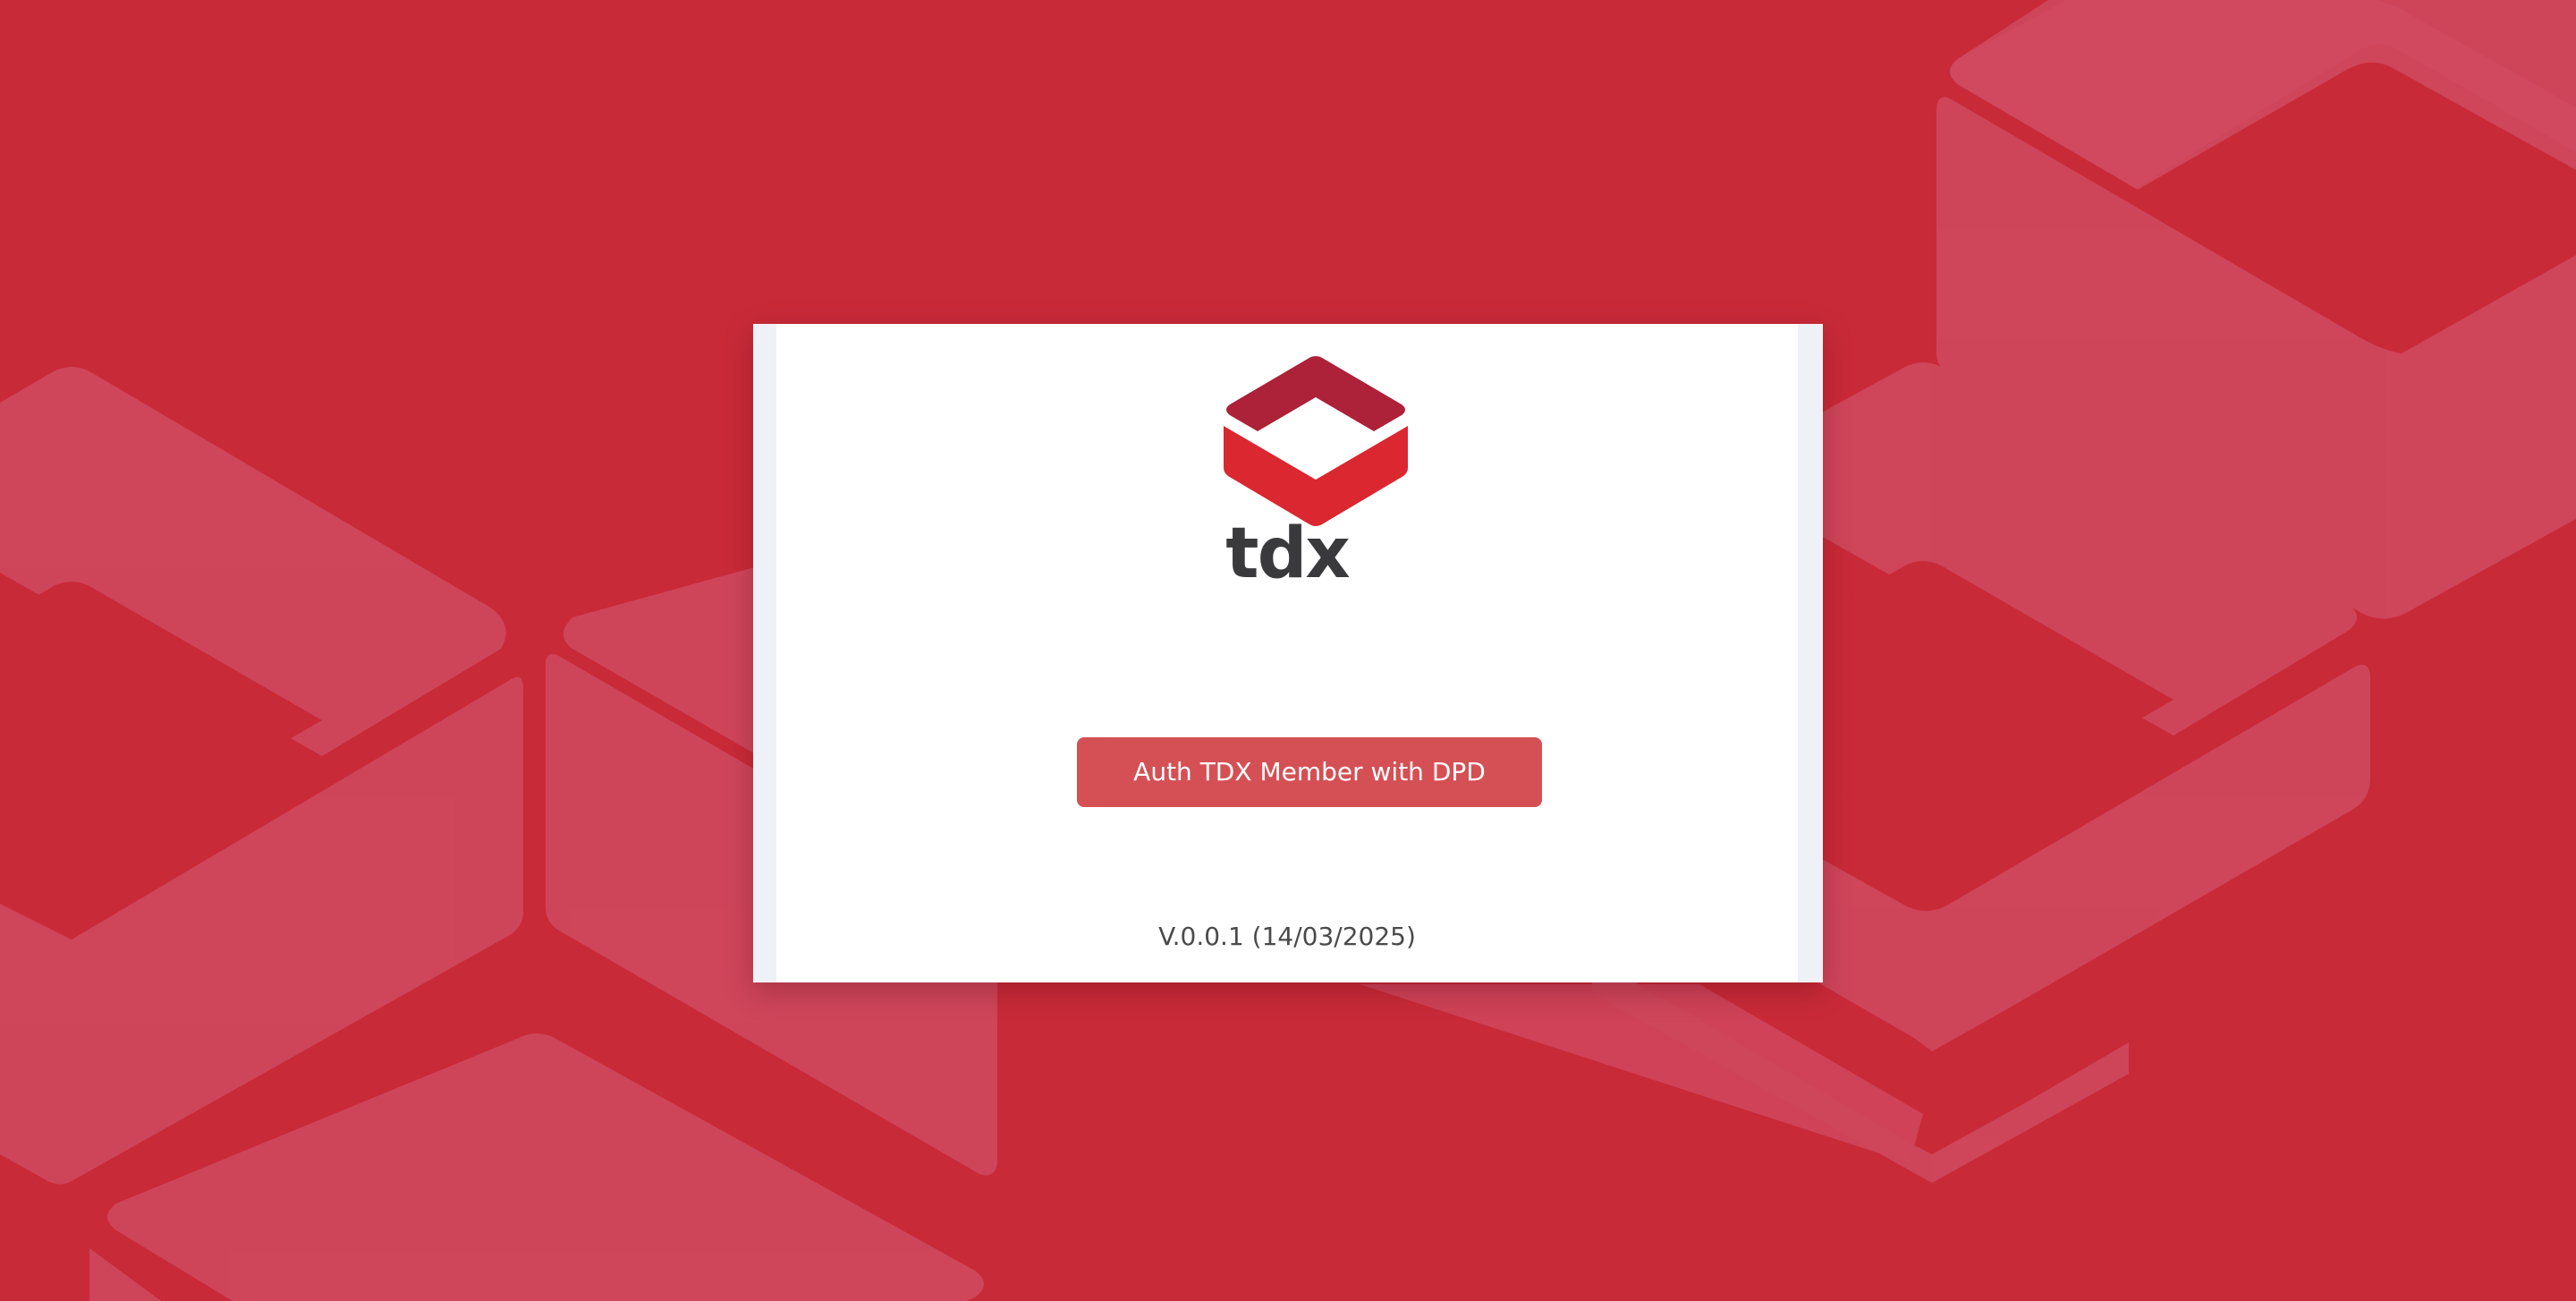 Image resolution: width=2576 pixels, height=1301 pixels. What do you see at coordinates (1287, 936) in the screenshot?
I see `version-label: V.0.0.1 (14/03/2025)` at bounding box center [1287, 936].